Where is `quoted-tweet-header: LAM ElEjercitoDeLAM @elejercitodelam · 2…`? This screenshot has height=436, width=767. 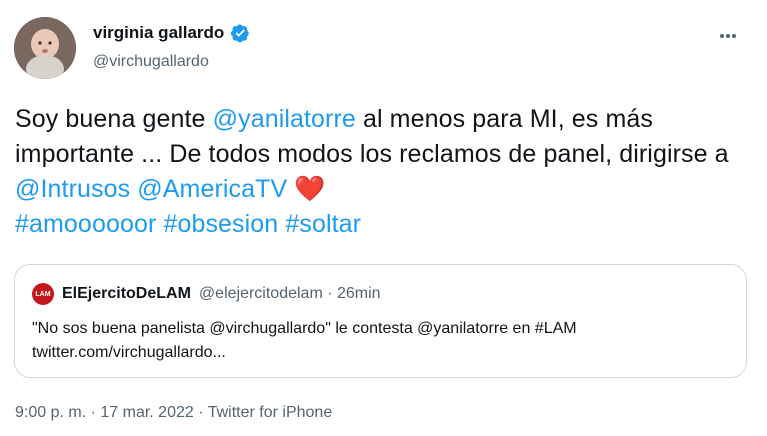
quoted-tweet-header: LAM ElEjercitoDeLAM @elejercitodelam · 2… is located at coordinates (206, 294).